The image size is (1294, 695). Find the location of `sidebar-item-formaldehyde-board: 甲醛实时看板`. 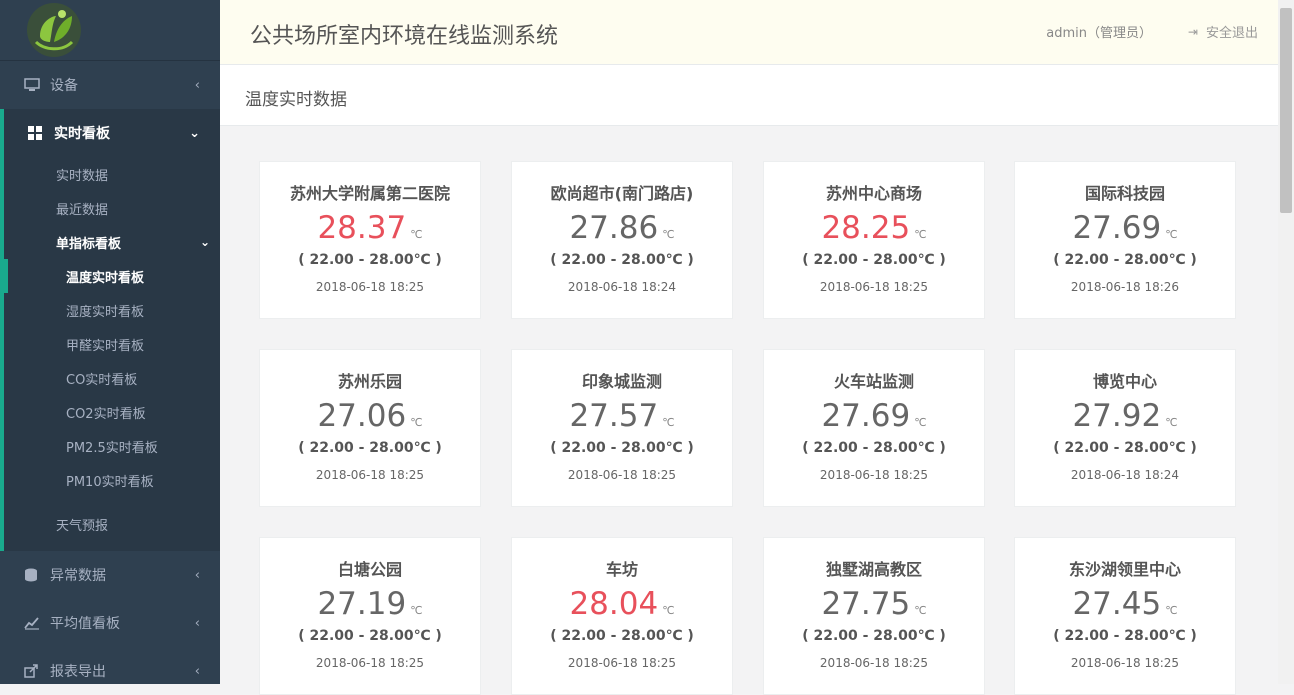

sidebar-item-formaldehyde-board: 甲醛实时看板 is located at coordinates (112, 344).